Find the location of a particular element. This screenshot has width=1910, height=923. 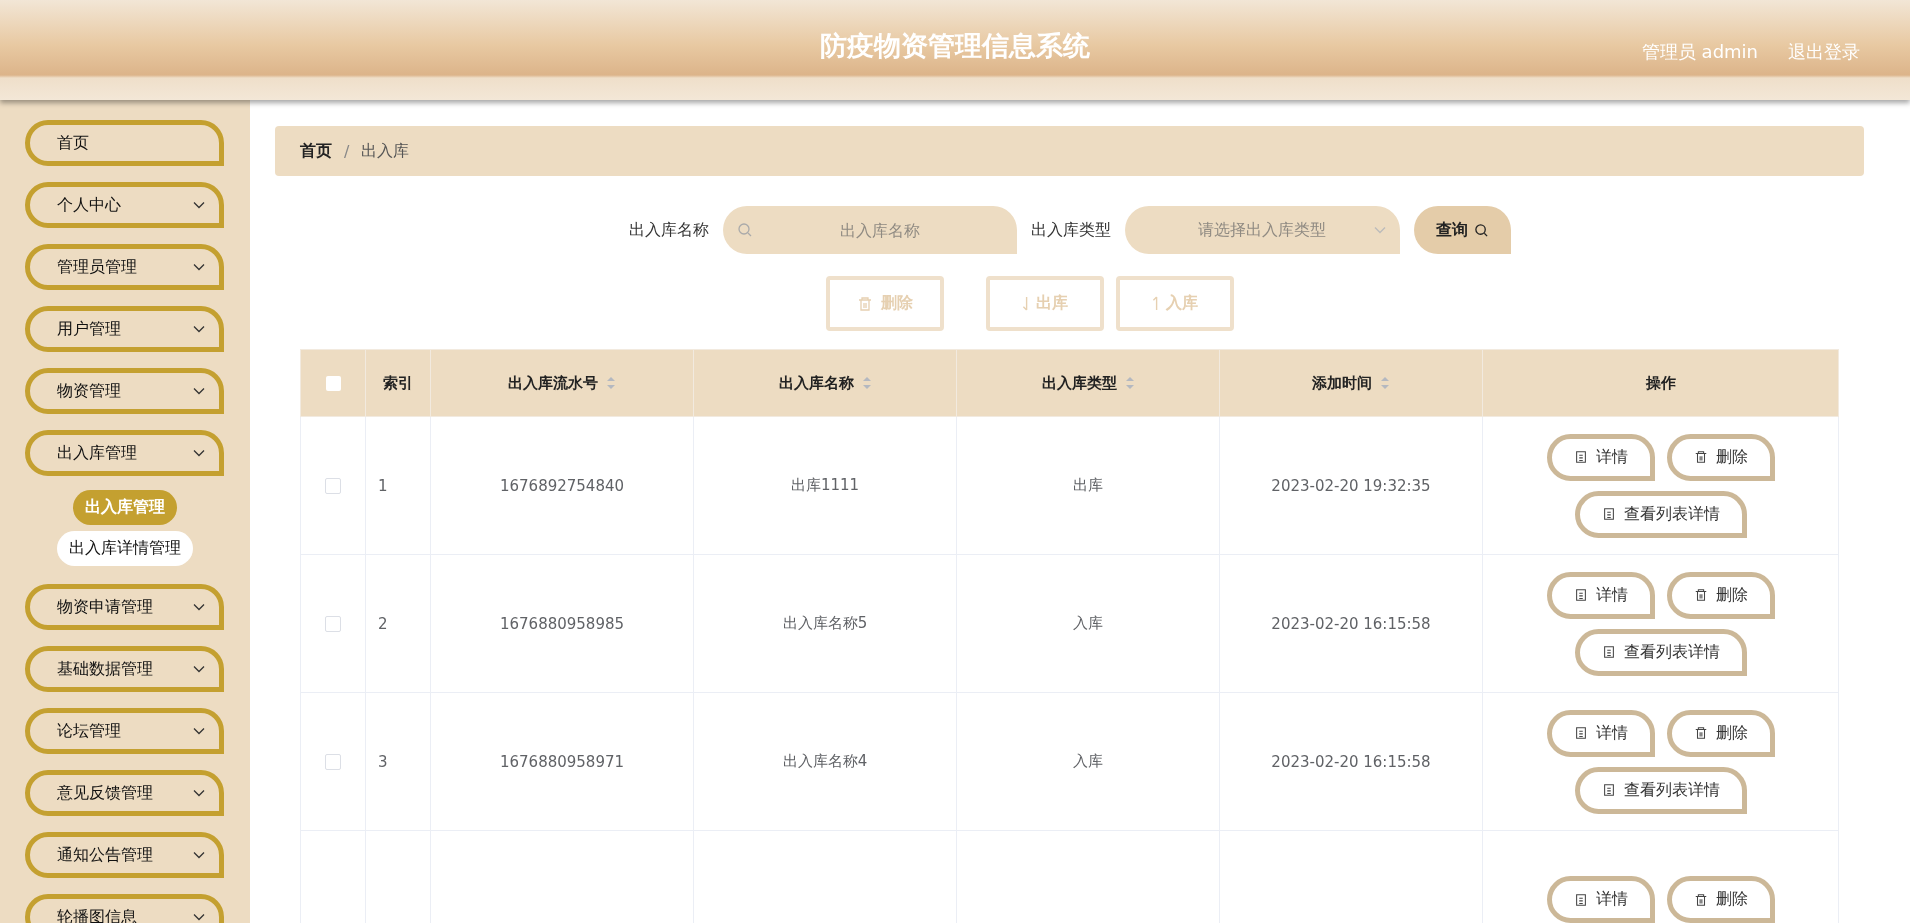

arrow-up-icon is located at coordinates (1154, 303).